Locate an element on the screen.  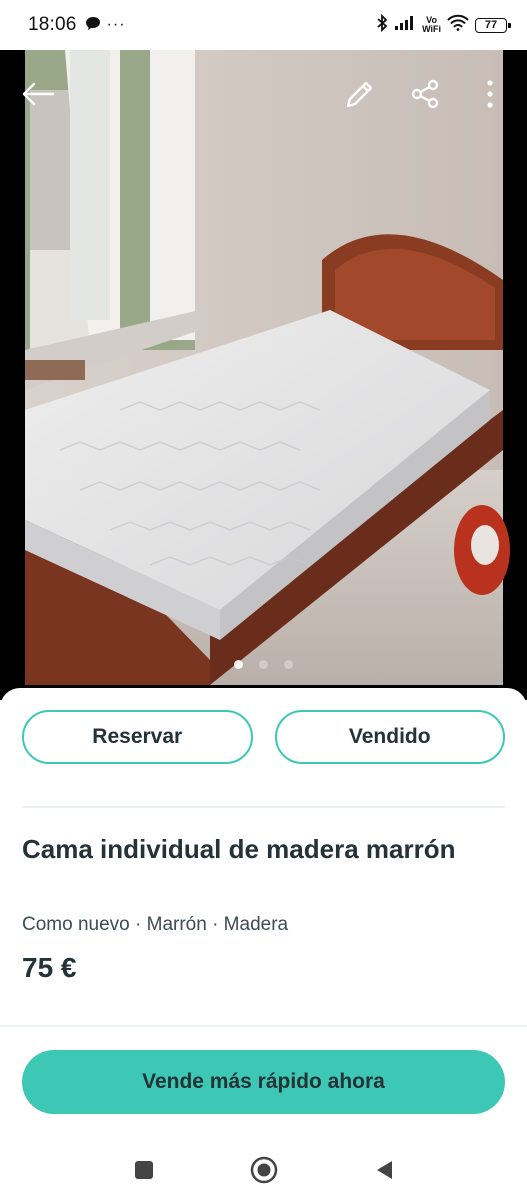
product-title: Cama individual de madera marrón is located at coordinates (239, 849).